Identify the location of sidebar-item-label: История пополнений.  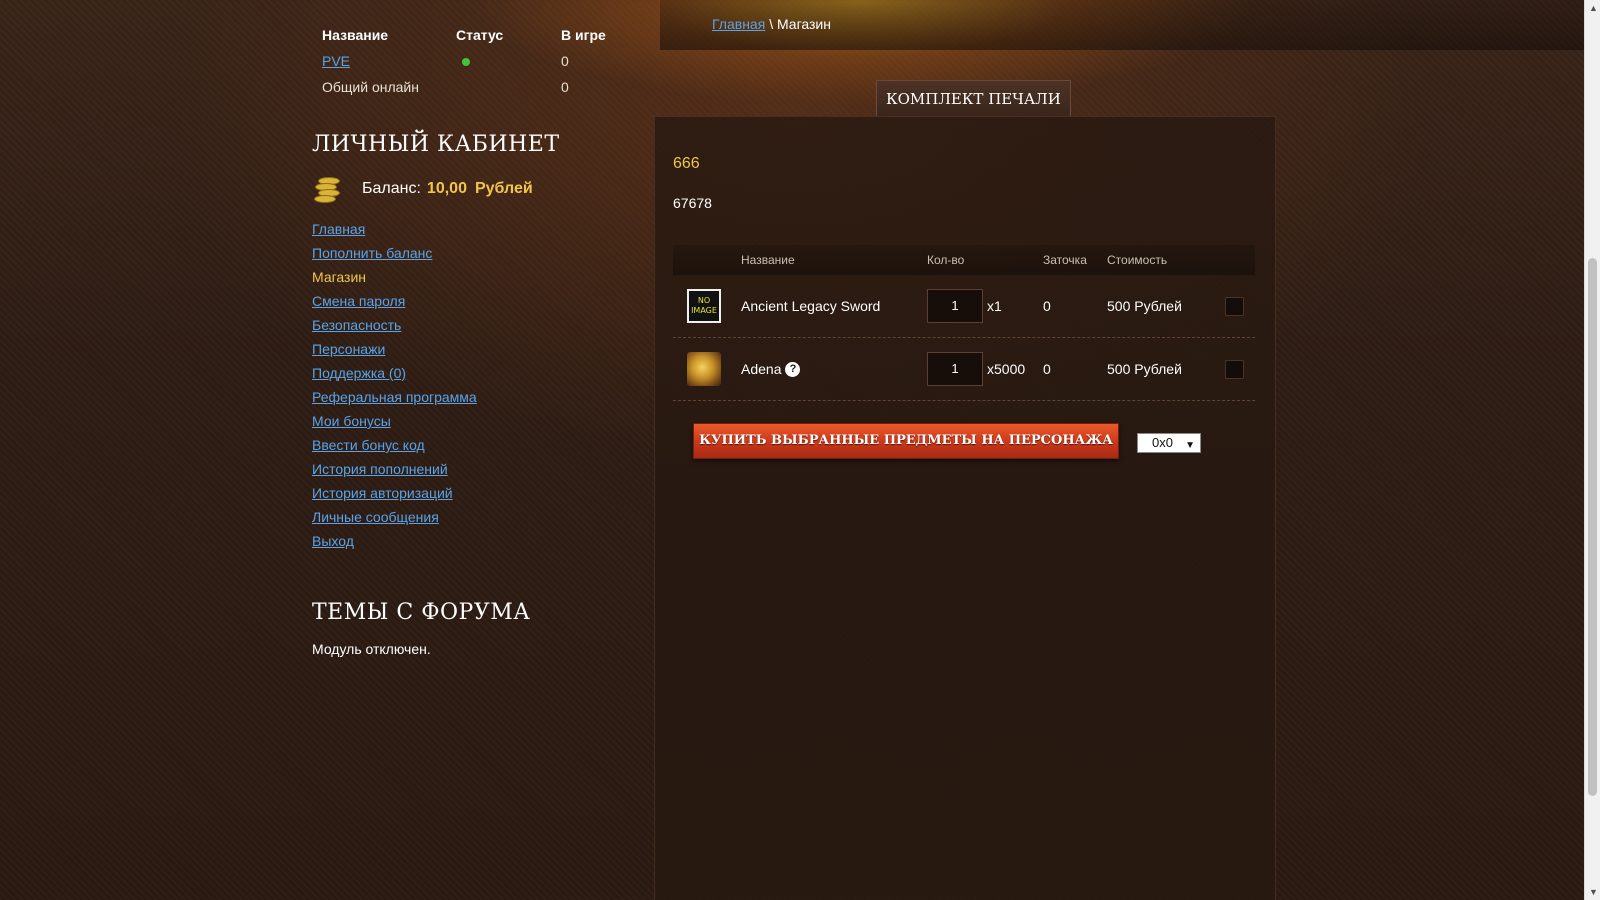
(380, 469).